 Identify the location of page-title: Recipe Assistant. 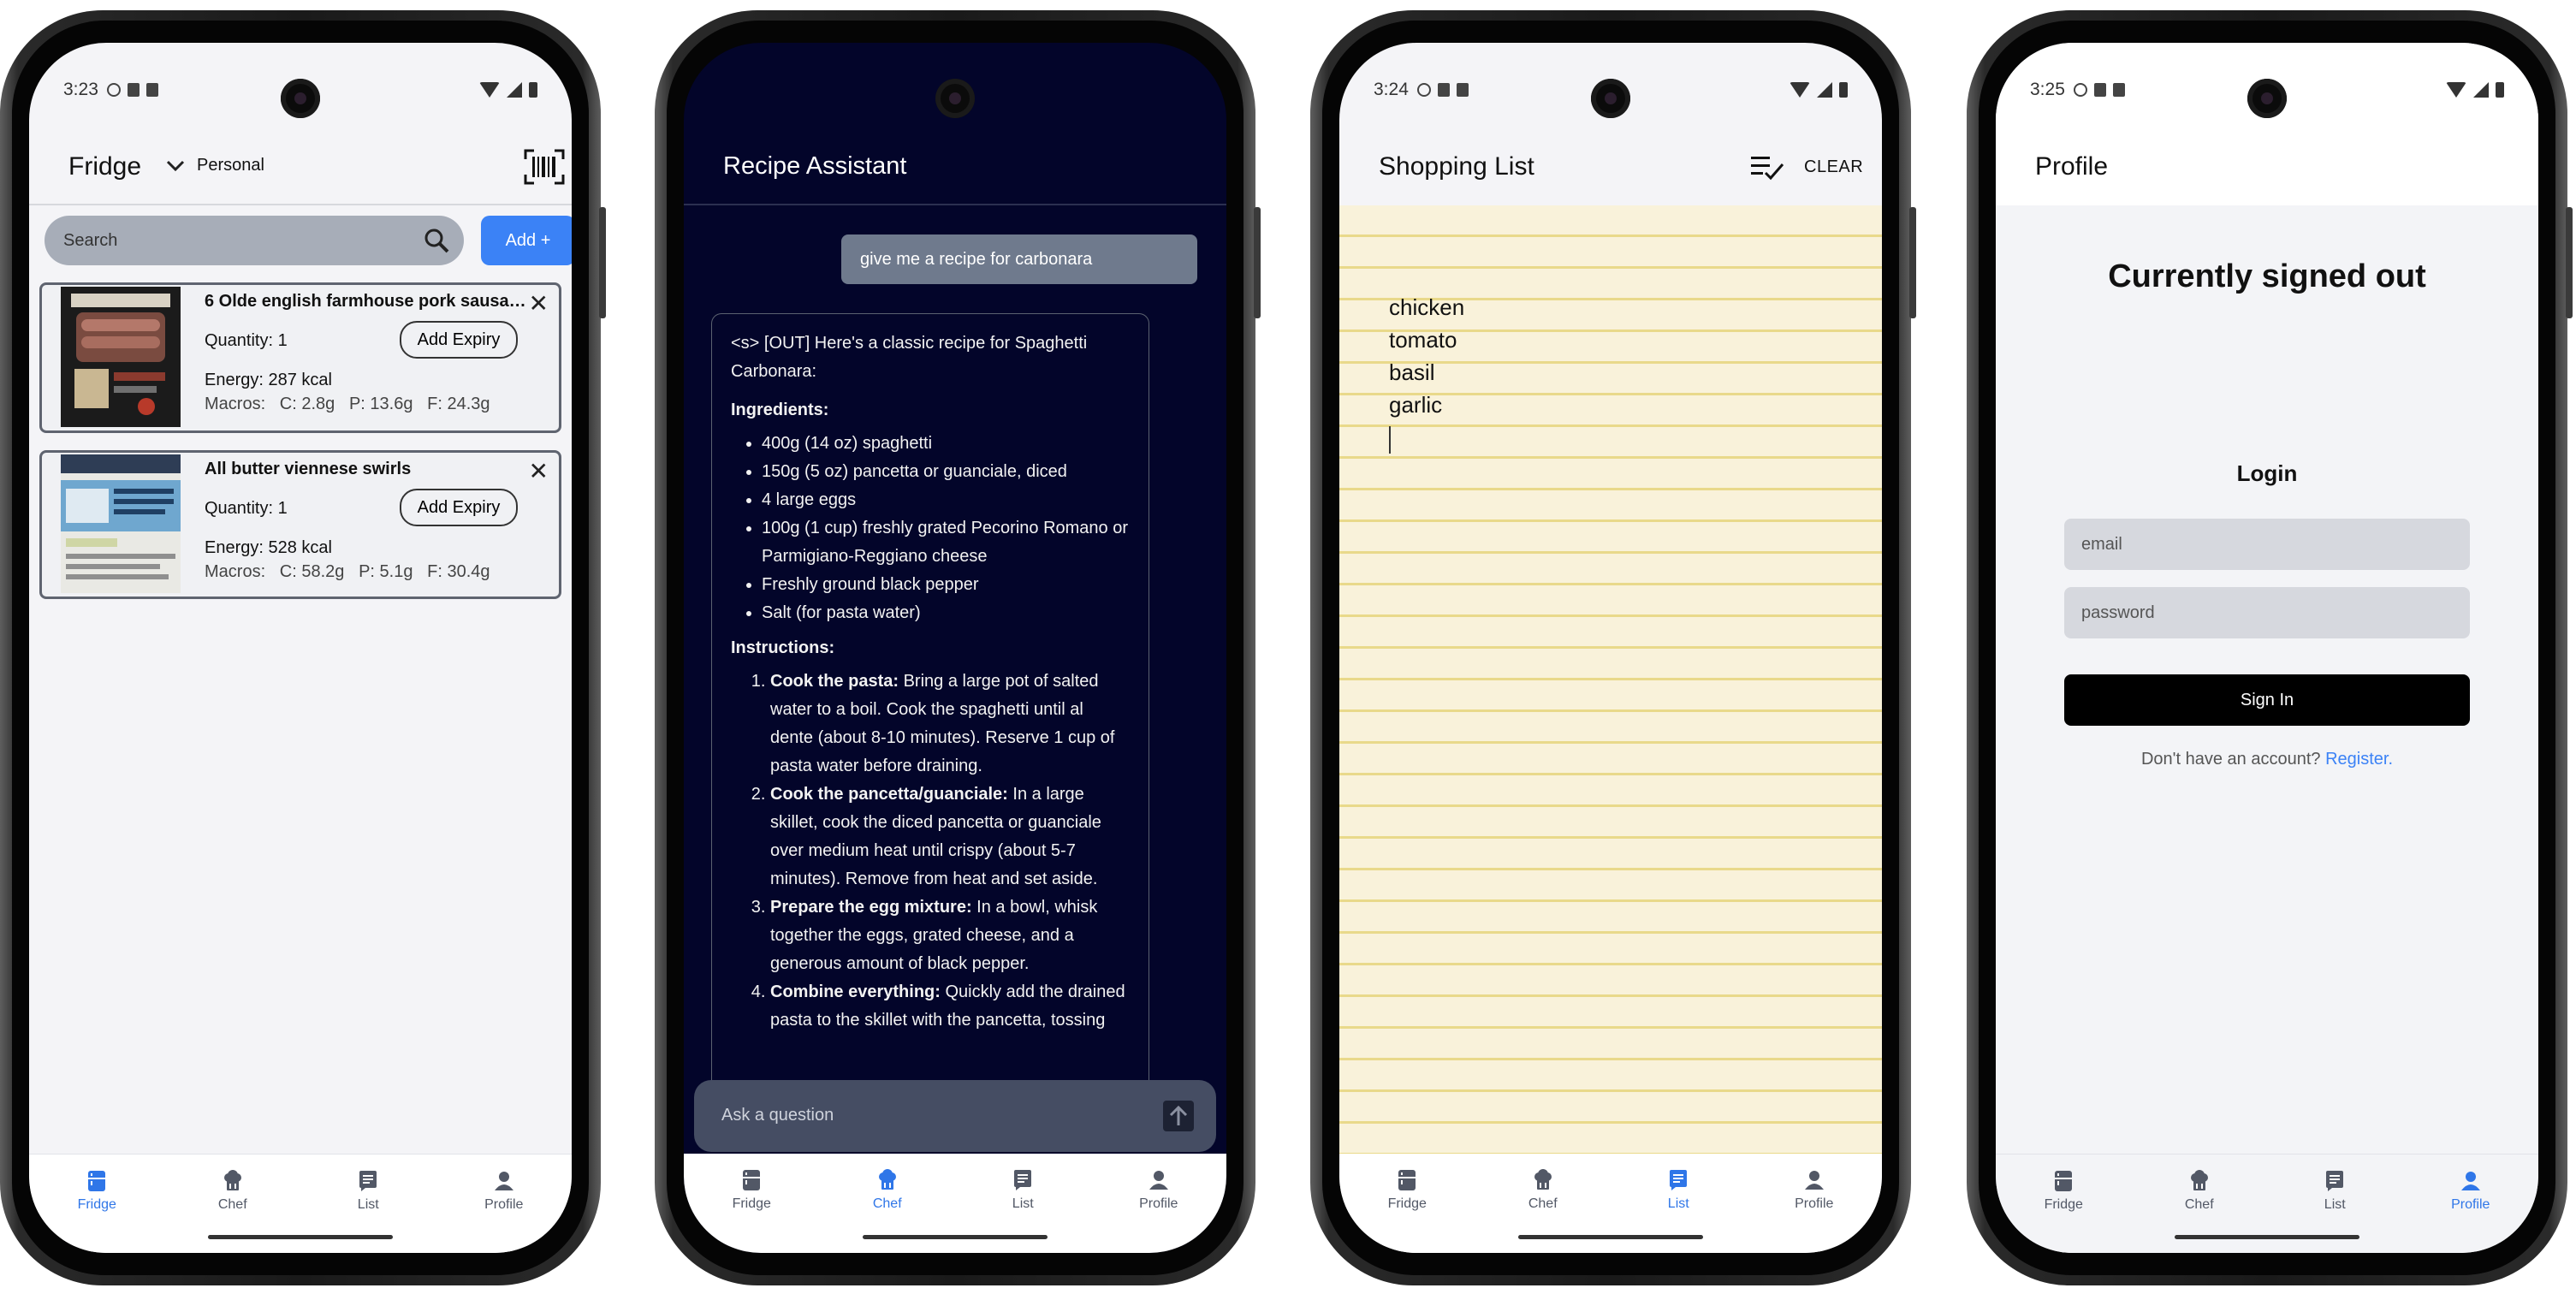
(815, 166).